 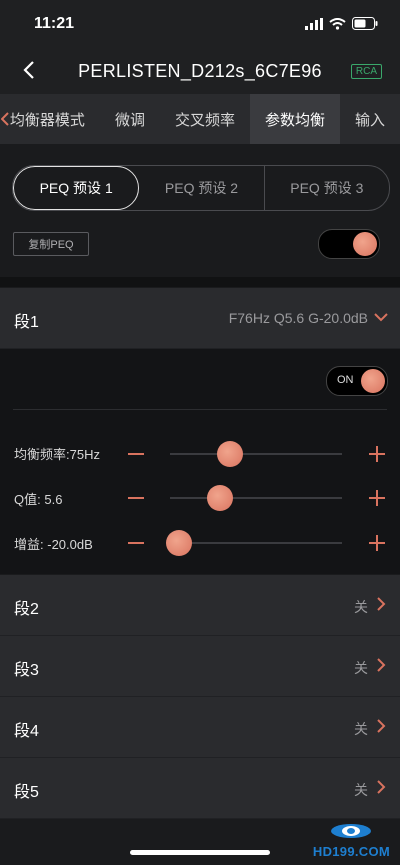 I want to click on chevron-down-icon, so click(x=381, y=317).